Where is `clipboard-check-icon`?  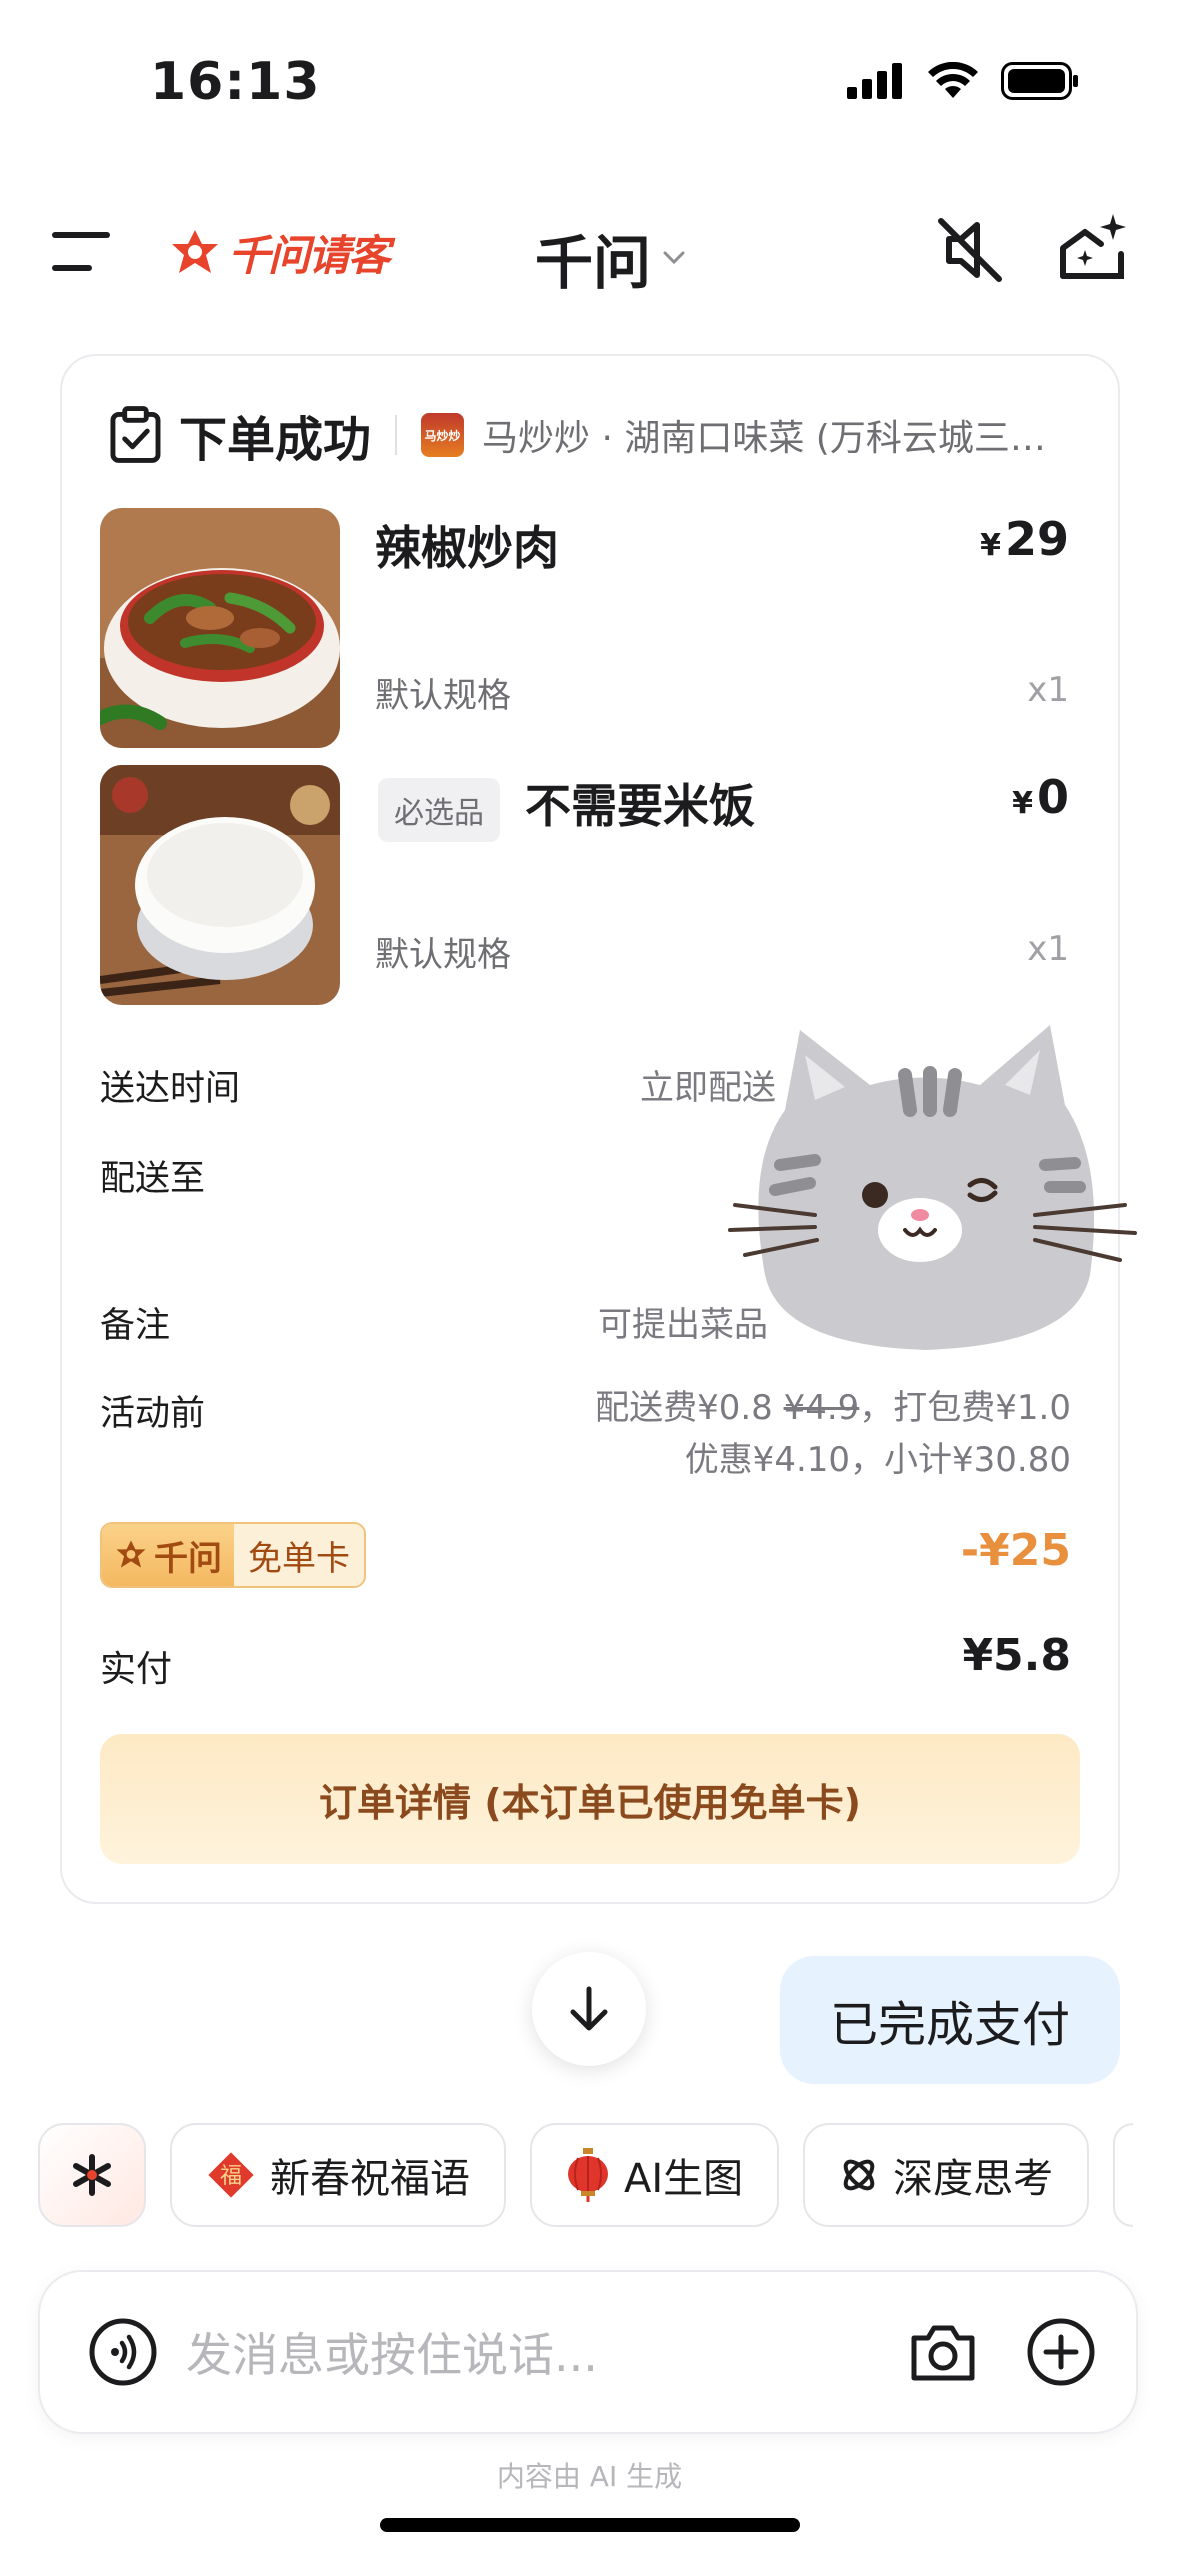 clipboard-check-icon is located at coordinates (135, 434).